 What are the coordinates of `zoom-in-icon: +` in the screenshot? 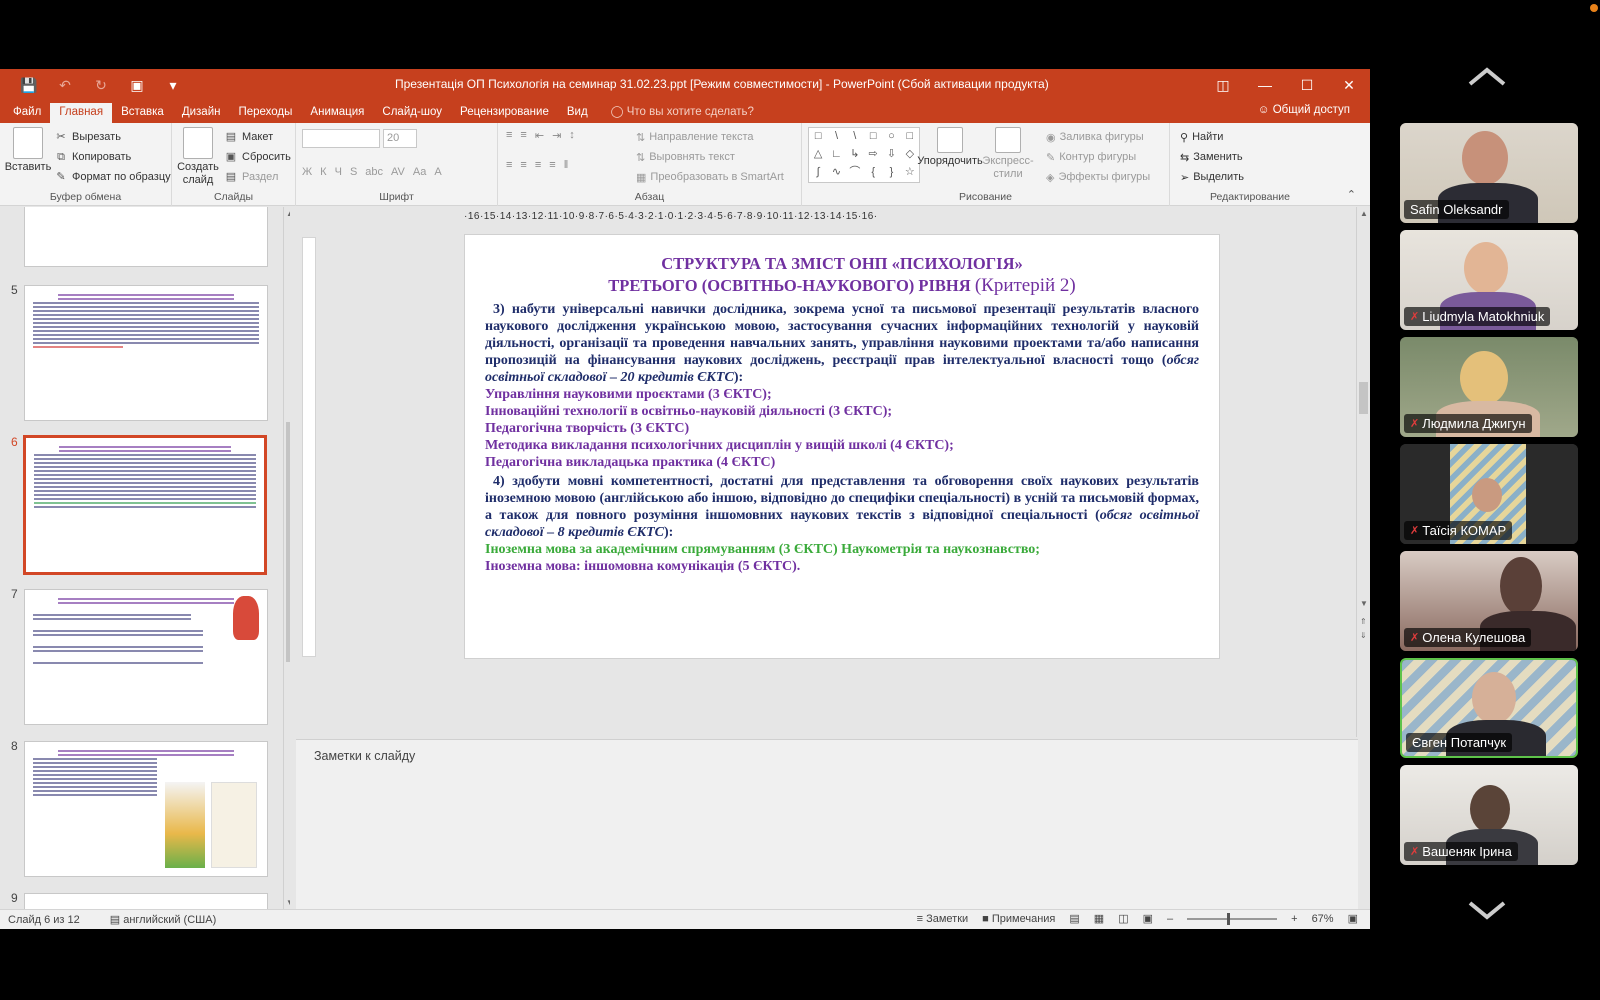 It's located at (1294, 919).